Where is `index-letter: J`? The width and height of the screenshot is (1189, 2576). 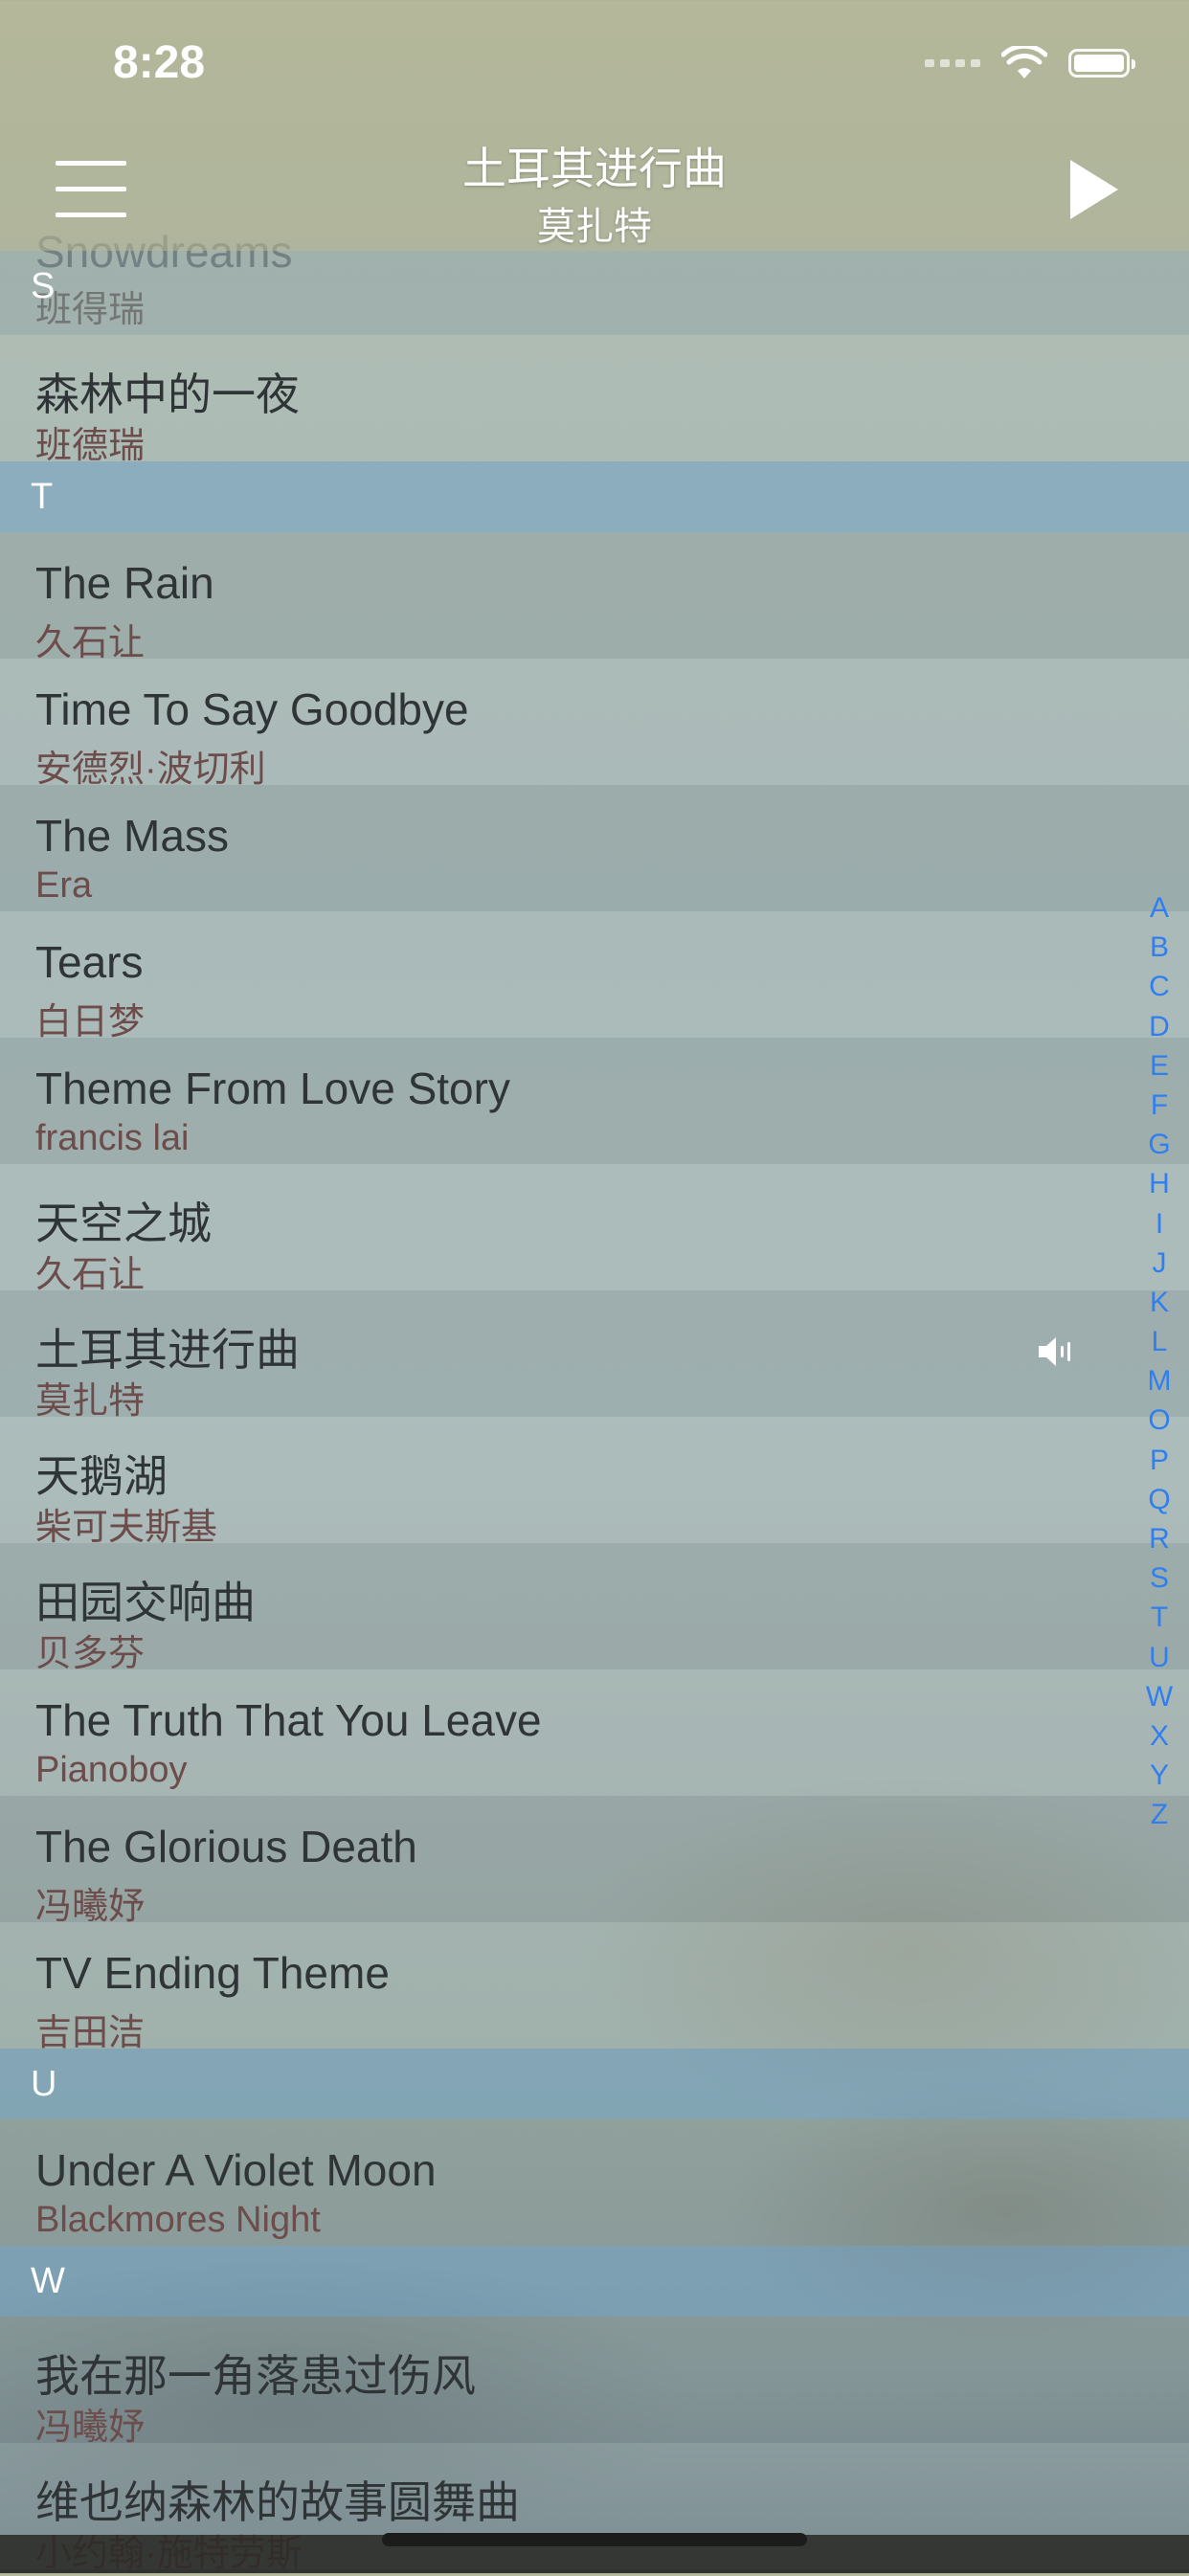
index-letter: J is located at coordinates (1159, 1263).